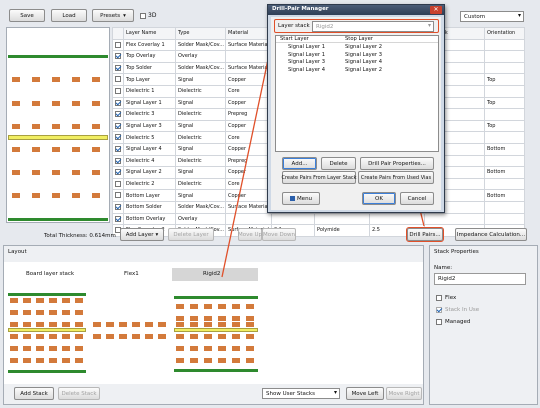 This screenshot has width=540, height=408. Describe the element at coordinates (338, 163) in the screenshot. I see `delete-pair-button: Delete` at that location.